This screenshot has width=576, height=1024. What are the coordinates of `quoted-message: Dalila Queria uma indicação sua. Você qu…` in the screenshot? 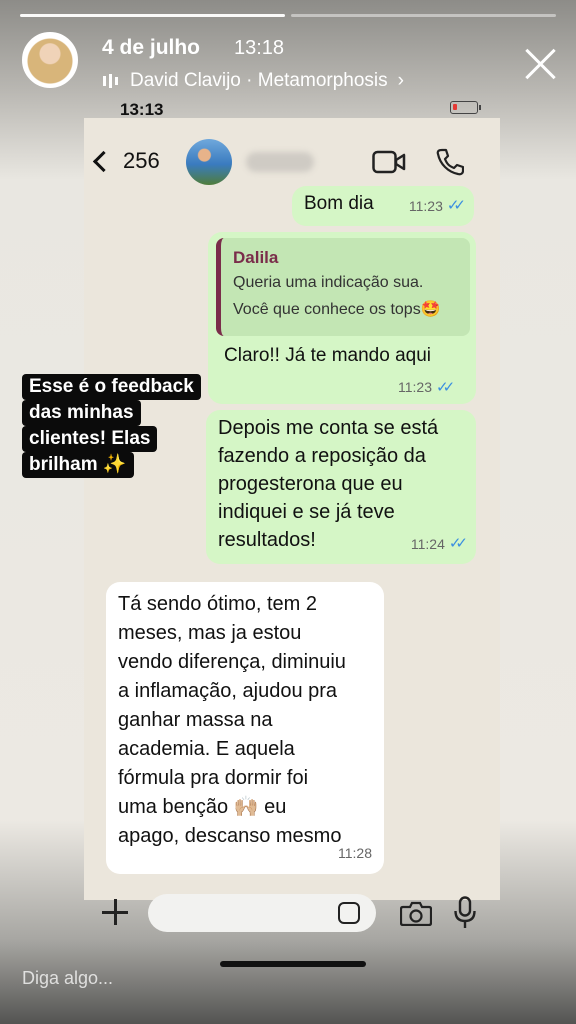 It's located at (343, 287).